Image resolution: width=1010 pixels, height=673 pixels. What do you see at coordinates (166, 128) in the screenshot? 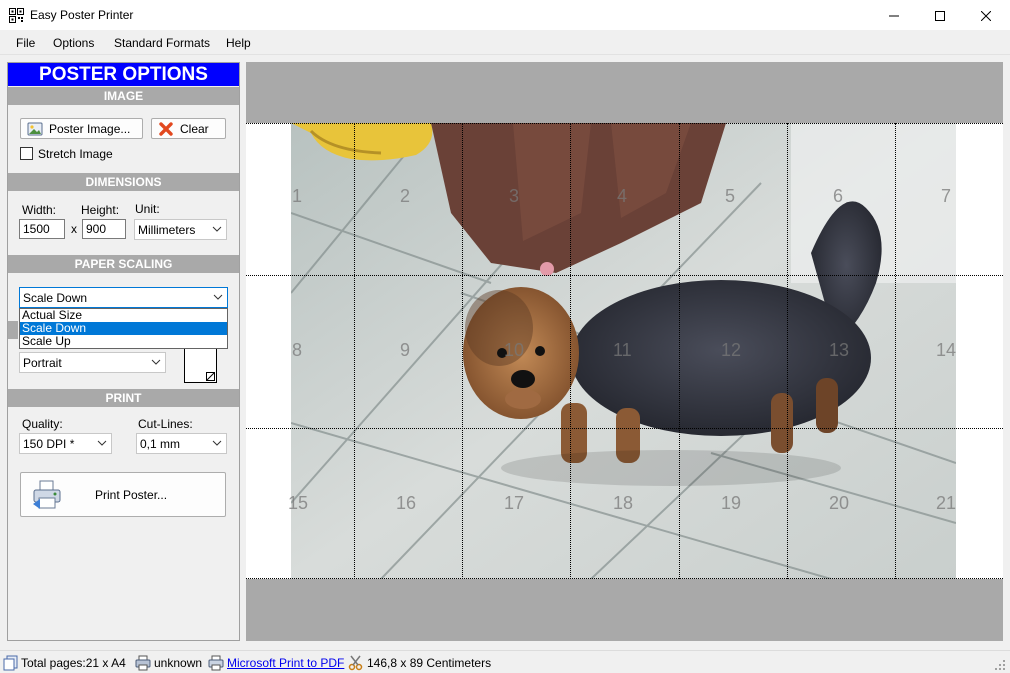
I see `clear-x-icon` at bounding box center [166, 128].